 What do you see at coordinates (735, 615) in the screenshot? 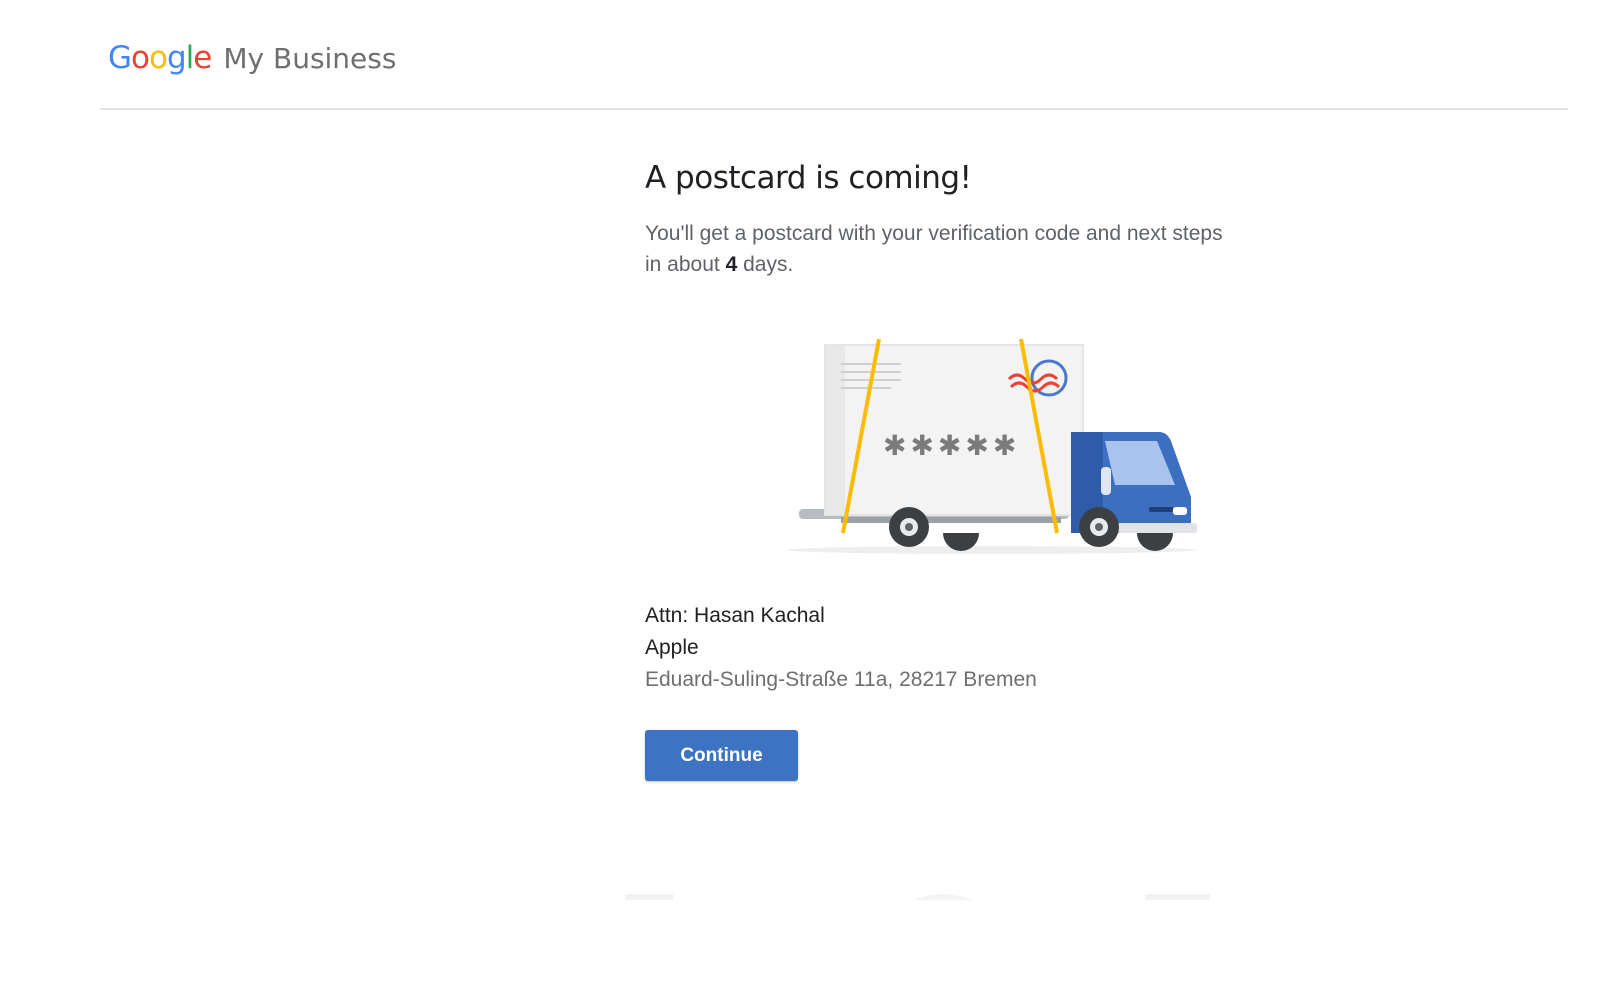
I see `address-attn: Attn: Hasan Kachal` at bounding box center [735, 615].